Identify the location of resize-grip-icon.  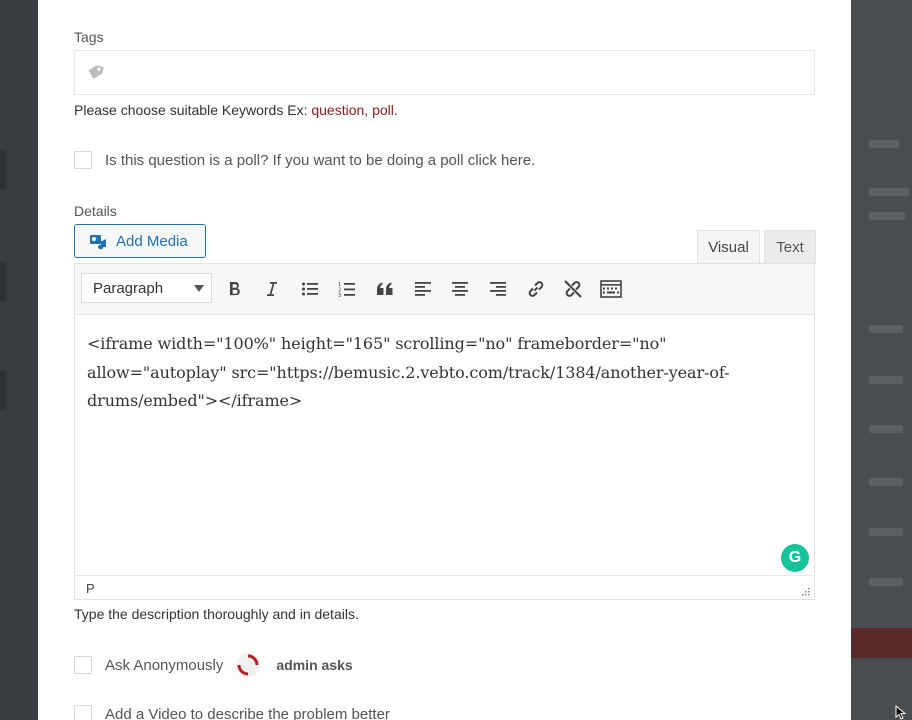
(805, 591).